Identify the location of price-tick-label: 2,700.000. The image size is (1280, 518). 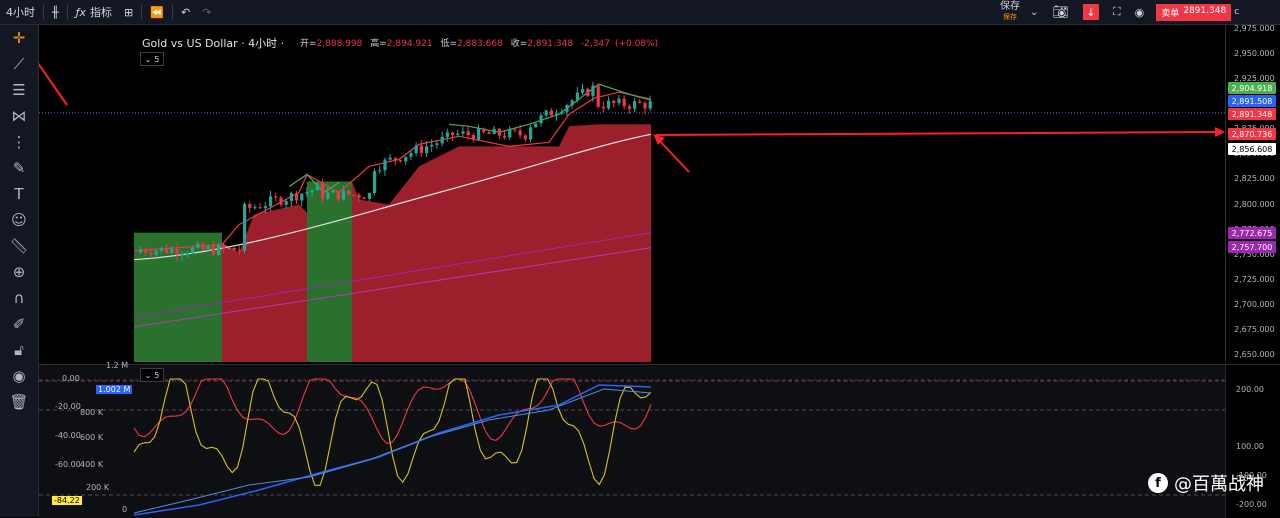
(1254, 304).